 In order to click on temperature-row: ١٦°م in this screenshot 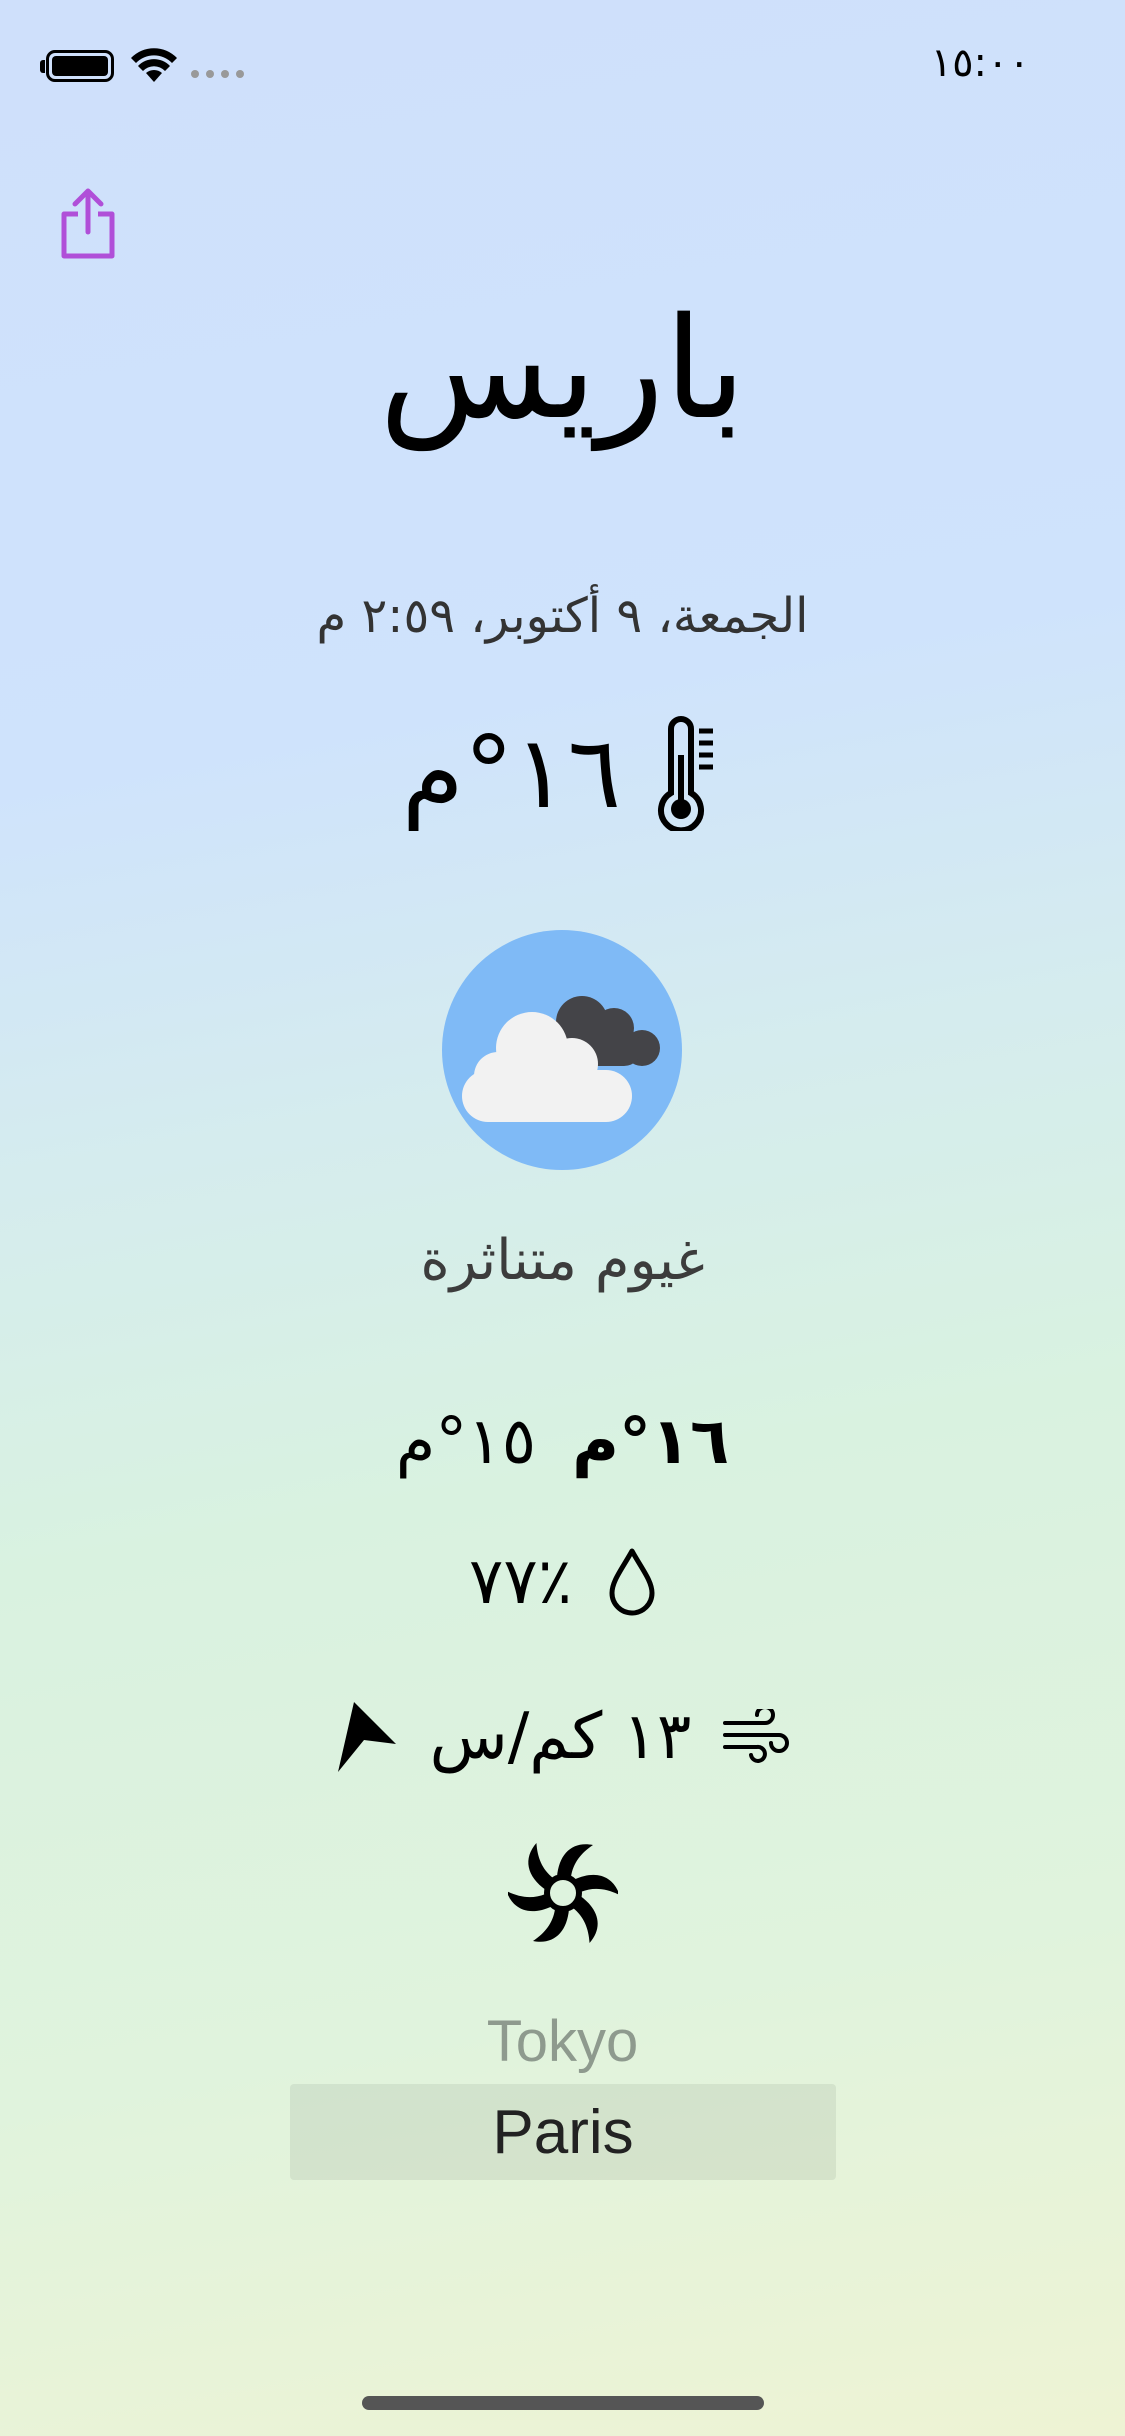, I will do `click(562, 773)`.